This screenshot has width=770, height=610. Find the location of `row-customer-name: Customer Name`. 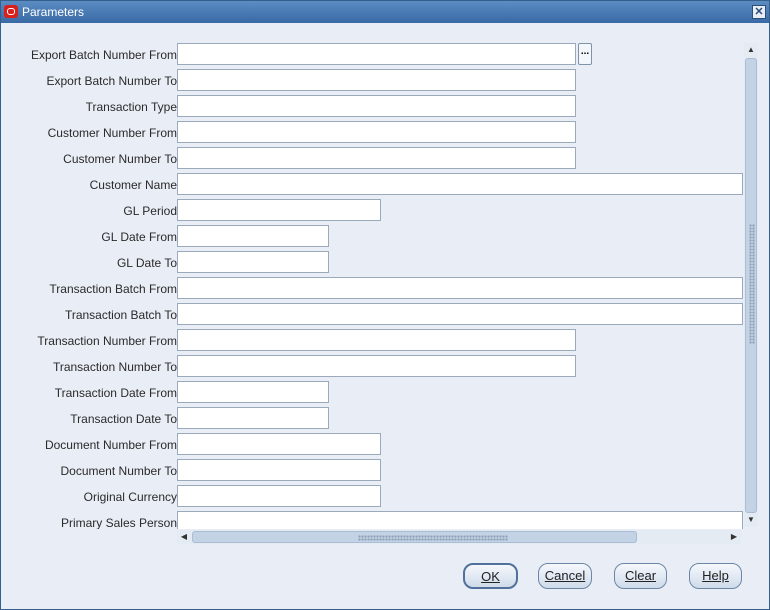

row-customer-name: Customer Name is located at coordinates (89, 185).